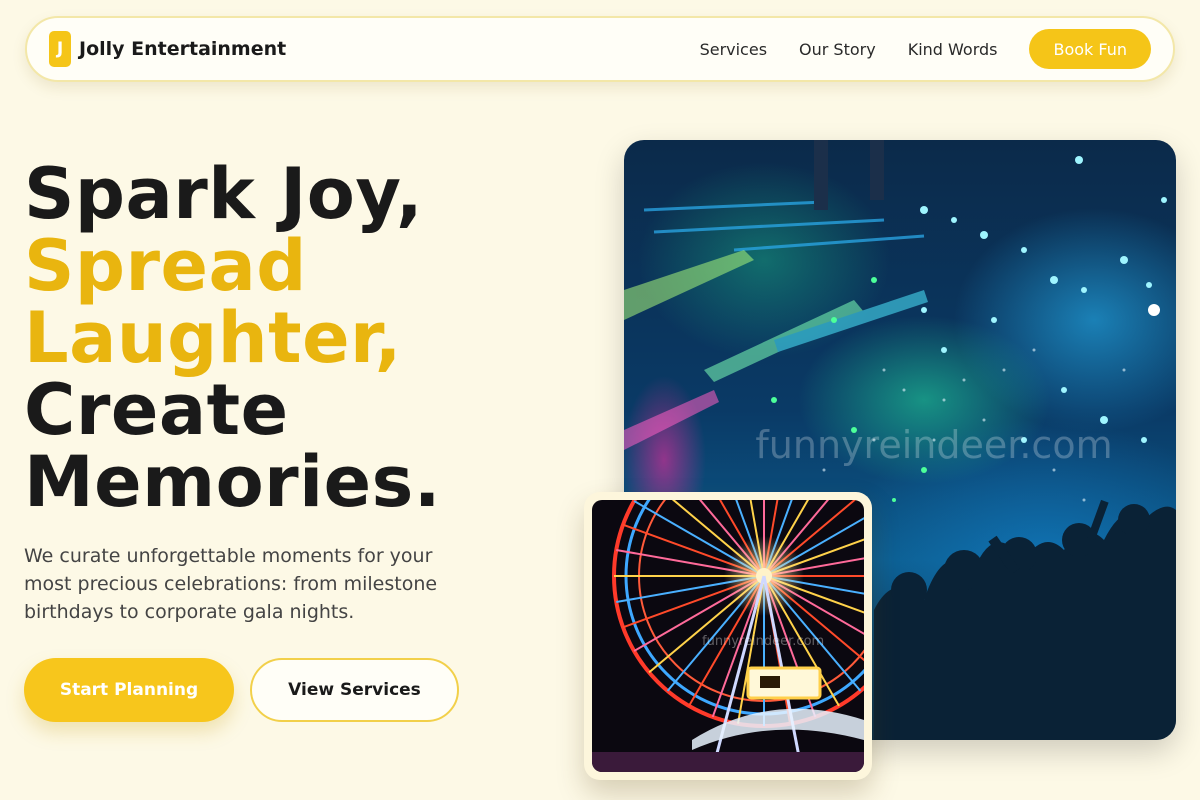  I want to click on main-image-watermark: funnyreindeer.com, so click(933, 445).